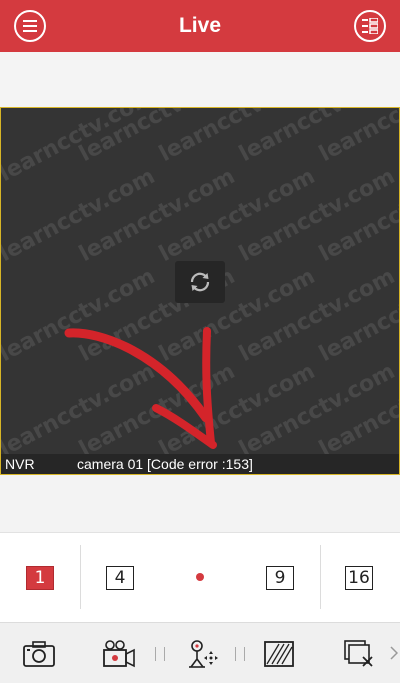  I want to click on device-list-icon, so click(370, 26).